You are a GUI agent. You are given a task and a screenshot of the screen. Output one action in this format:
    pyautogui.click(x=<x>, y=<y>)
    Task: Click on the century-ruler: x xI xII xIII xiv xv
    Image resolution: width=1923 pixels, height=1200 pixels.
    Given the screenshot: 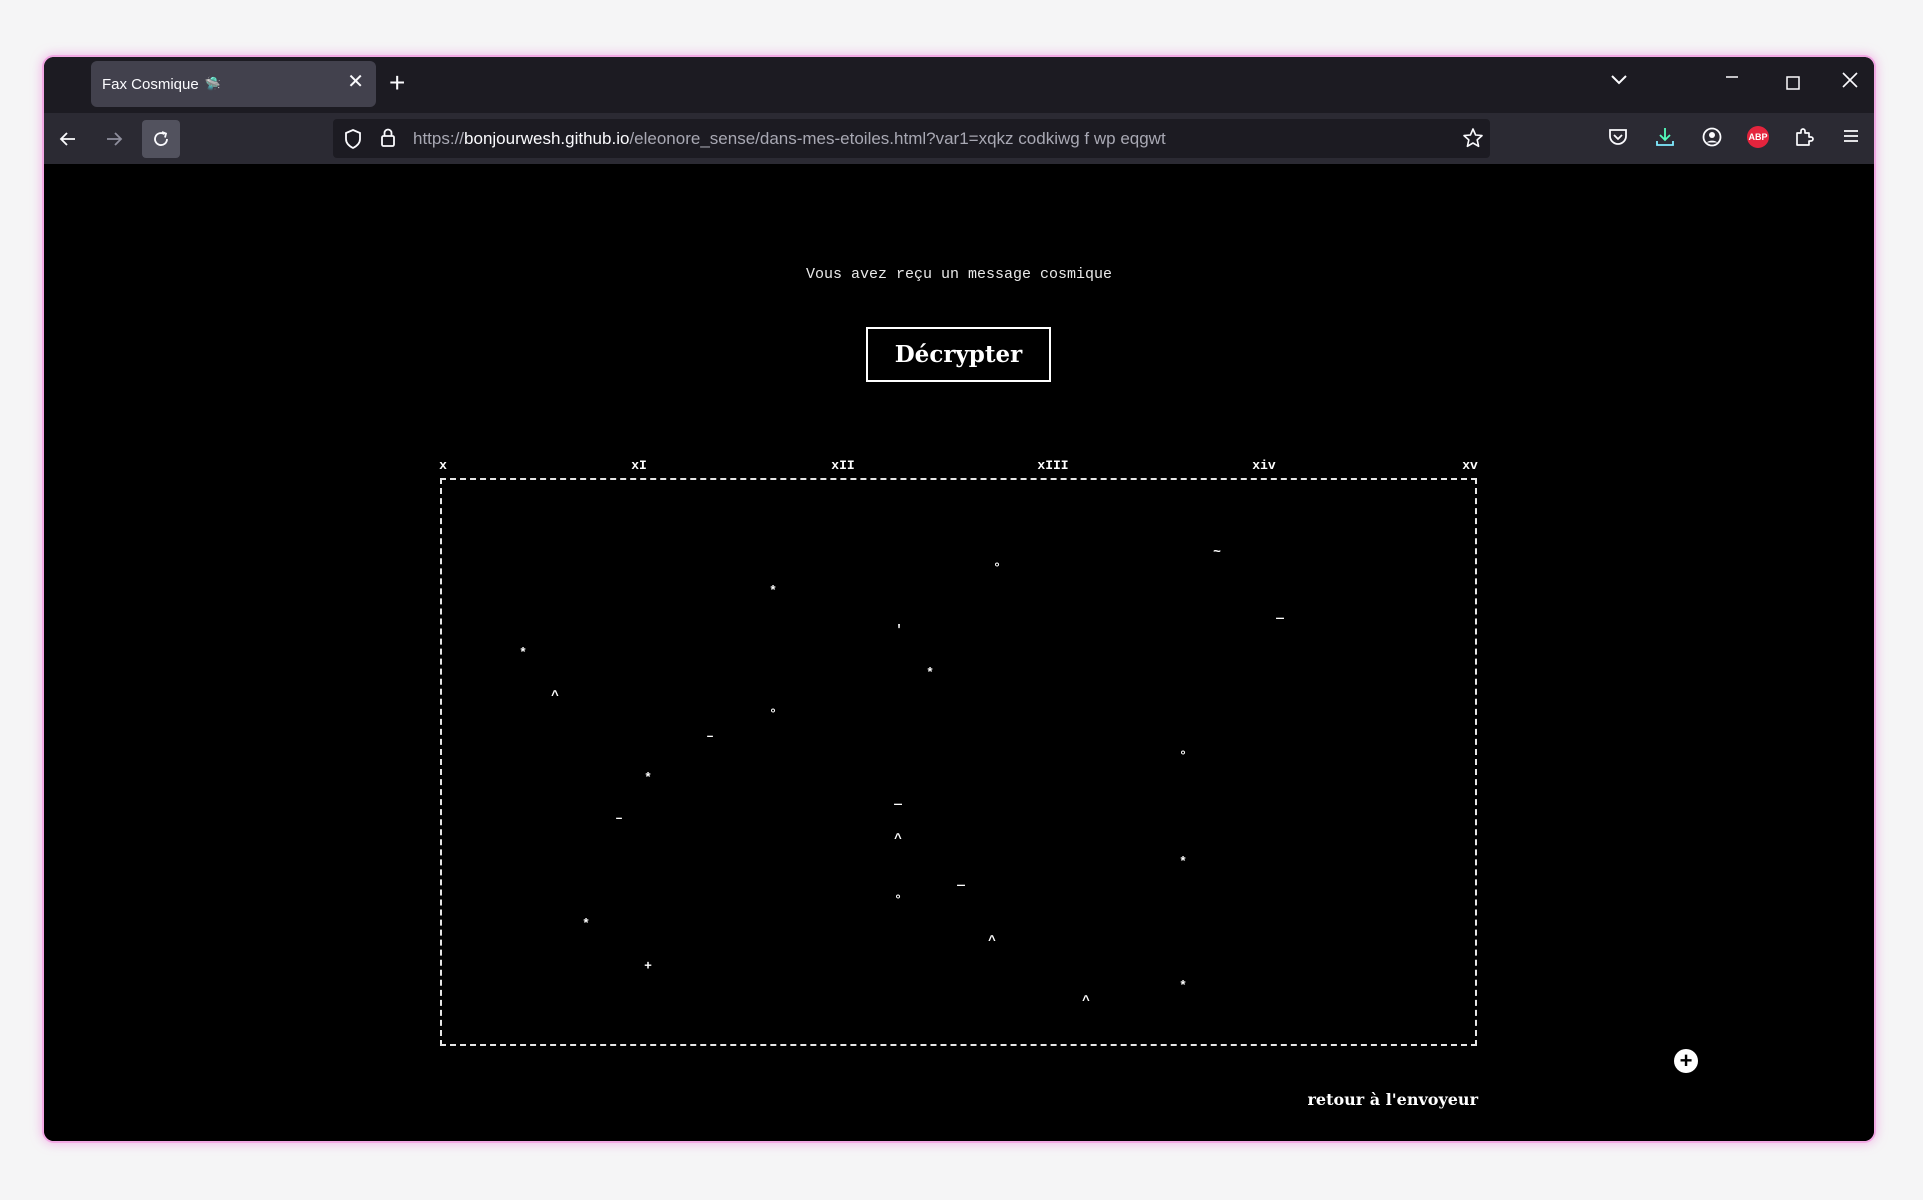 What is the action you would take?
    pyautogui.click(x=958, y=467)
    